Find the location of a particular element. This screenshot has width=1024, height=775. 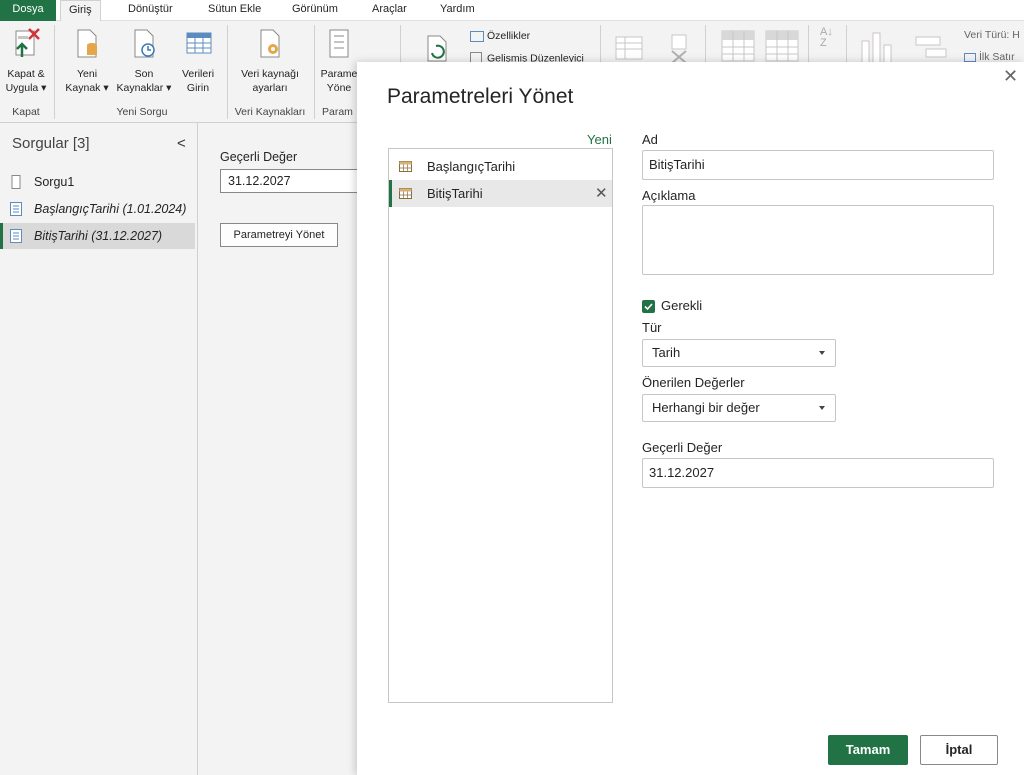

manage-parameters-button: Parame Yöne is located at coordinates (339, 61).